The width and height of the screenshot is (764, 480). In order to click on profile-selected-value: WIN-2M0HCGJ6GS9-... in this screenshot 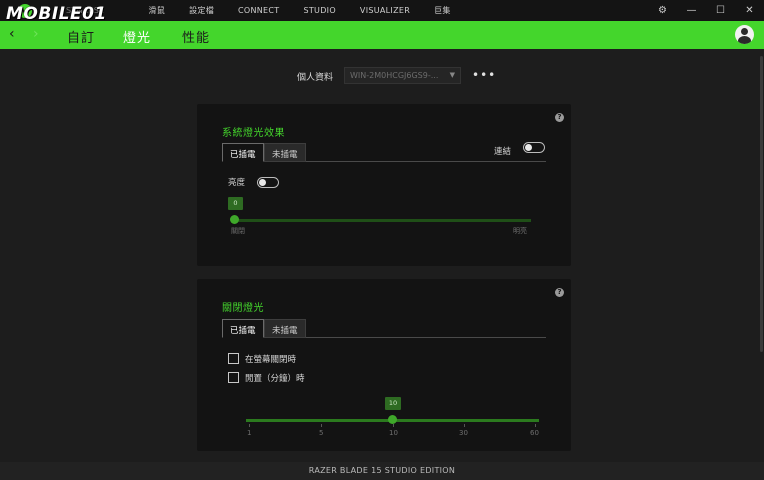, I will do `click(394, 75)`.